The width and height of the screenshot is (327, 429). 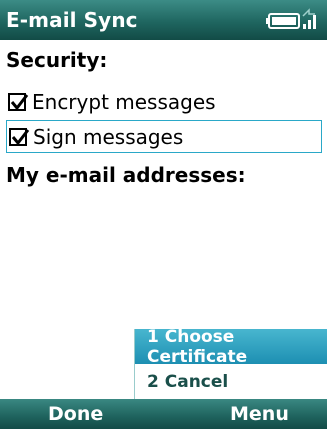 I want to click on title-bar: E-mail Sync, so click(x=163, y=20).